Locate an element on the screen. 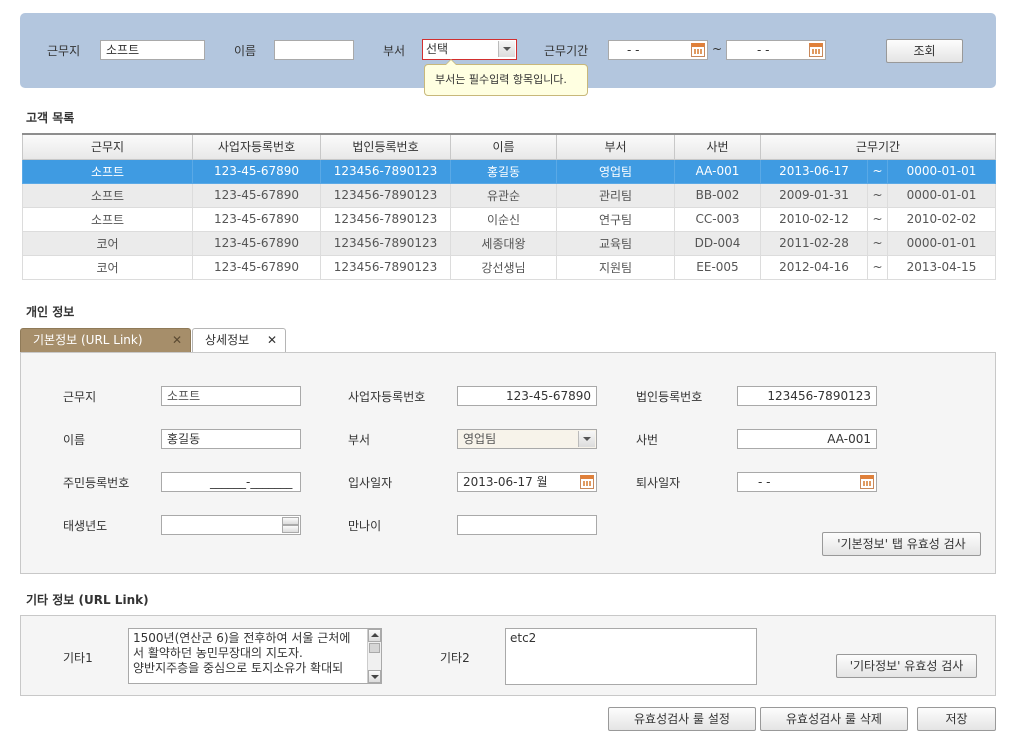 This screenshot has height=743, width=1011. dept-select: 영업팀 is located at coordinates (527, 439).